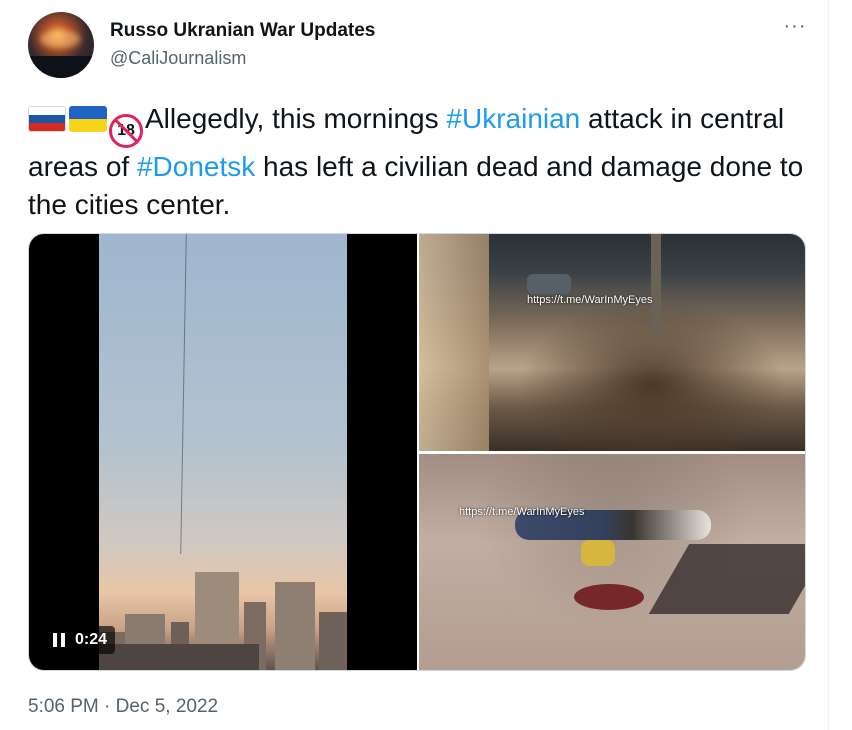 The height and width of the screenshot is (730, 852). I want to click on hashtag-donetsk: #Donetsk, so click(196, 166).